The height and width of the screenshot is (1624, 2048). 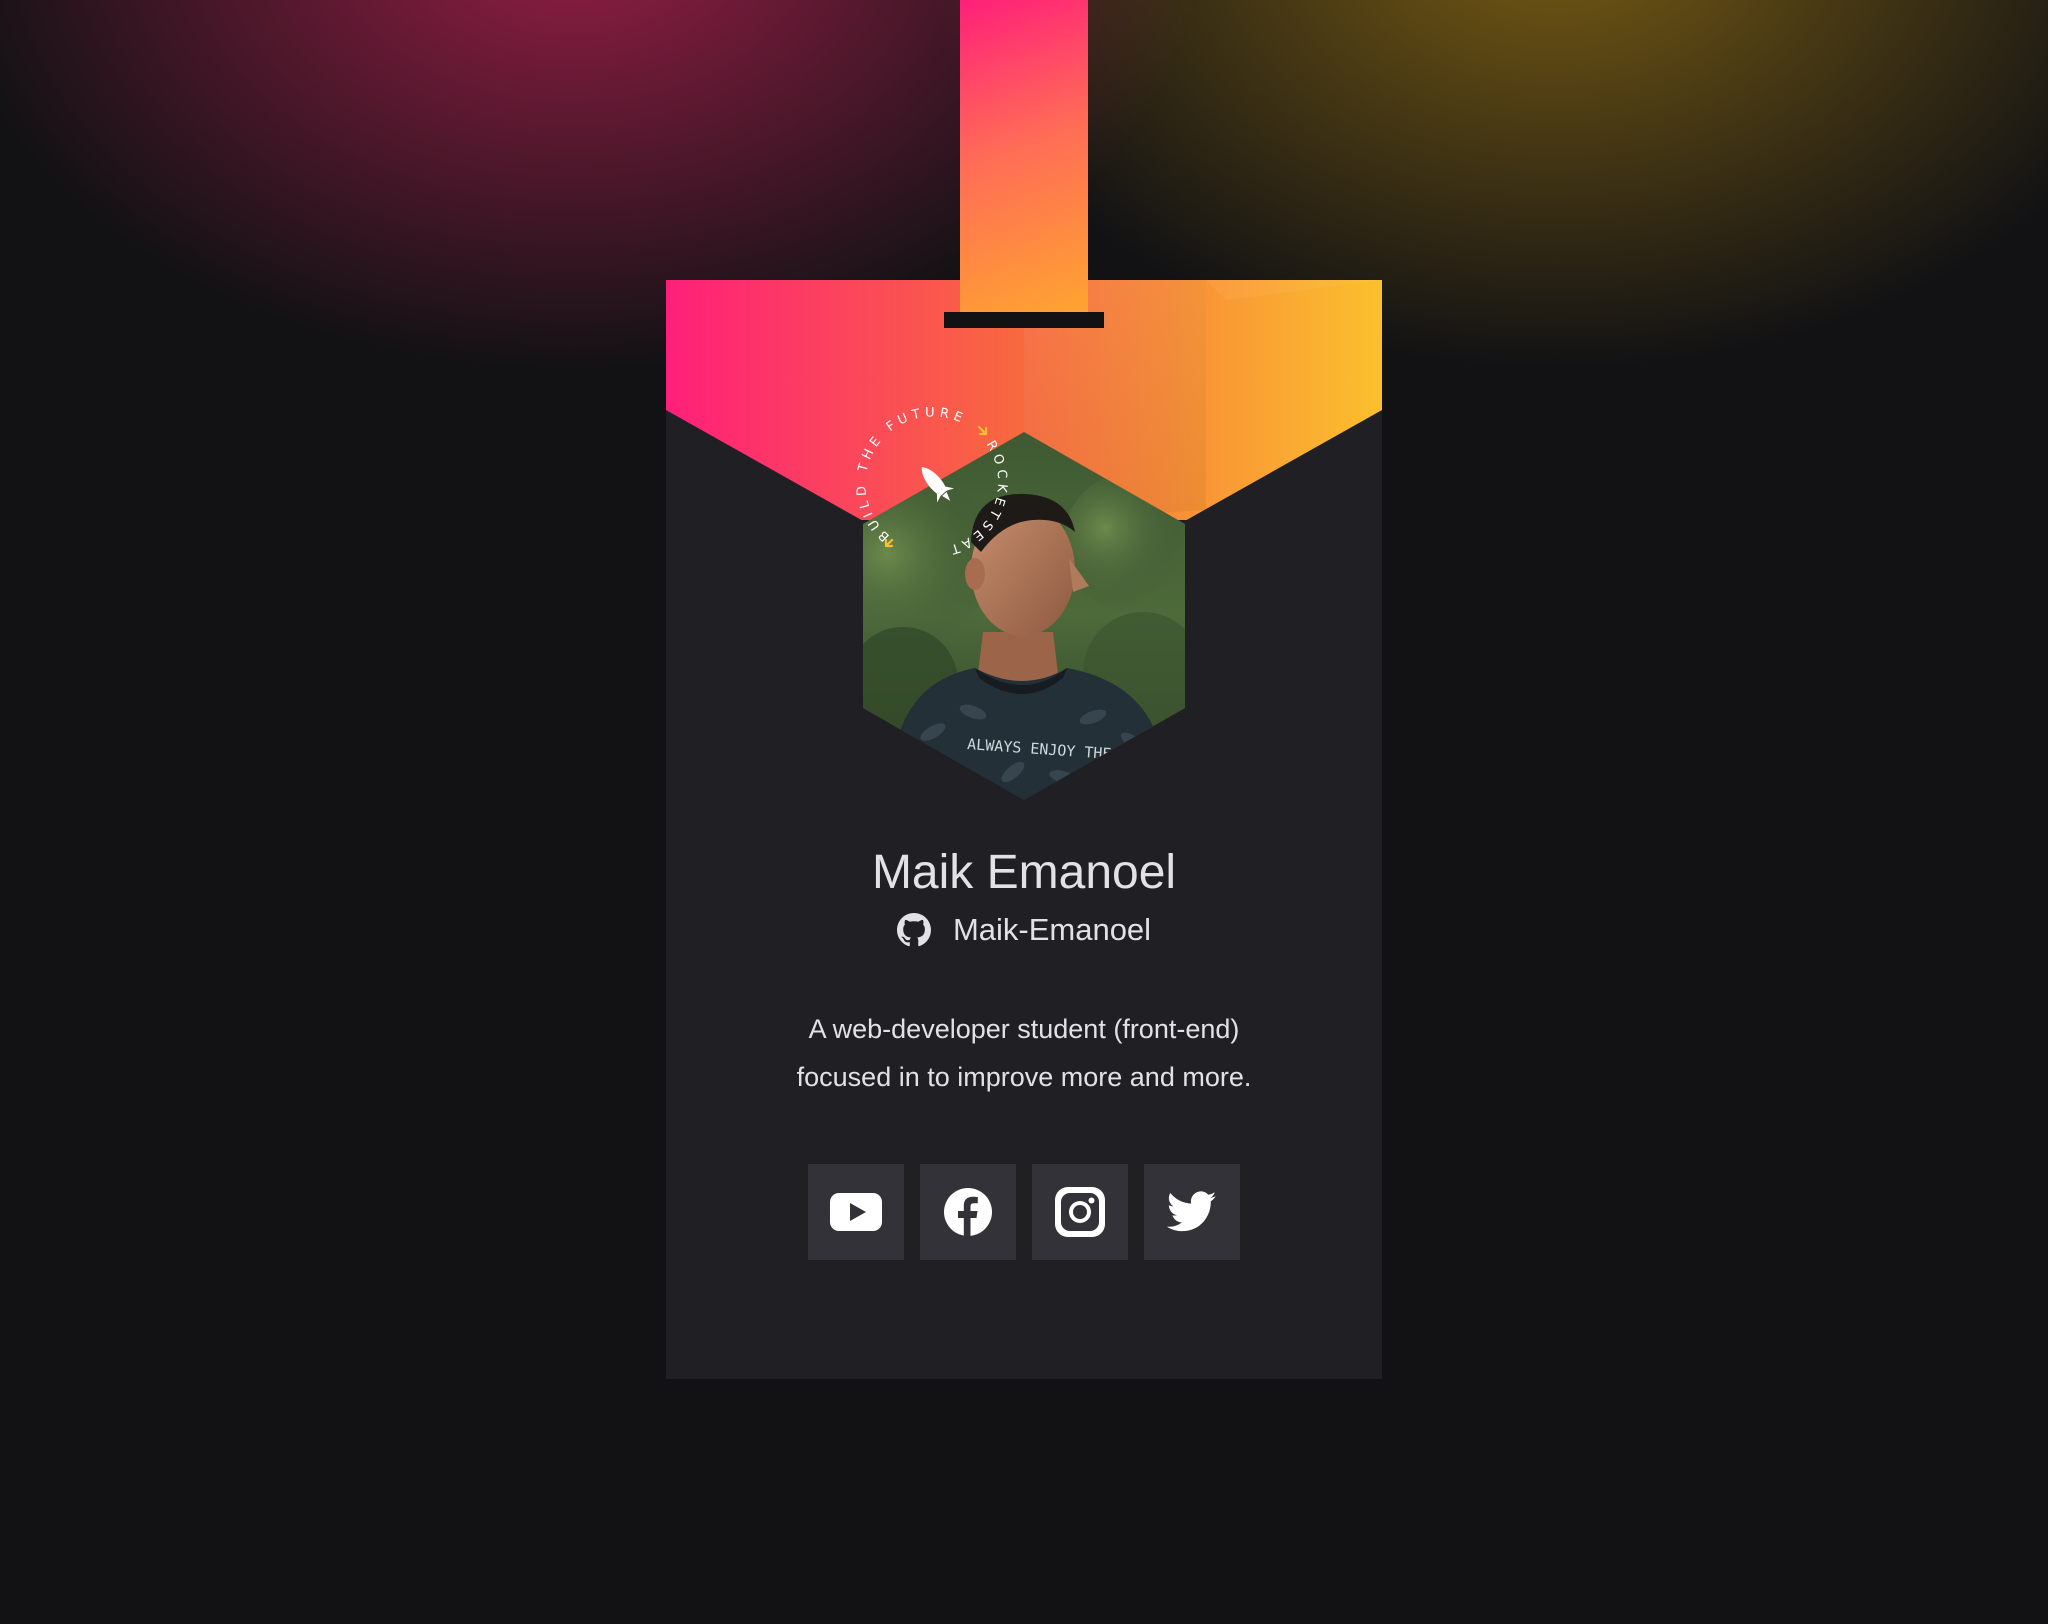 I want to click on social-links, so click(x=1024, y=1212).